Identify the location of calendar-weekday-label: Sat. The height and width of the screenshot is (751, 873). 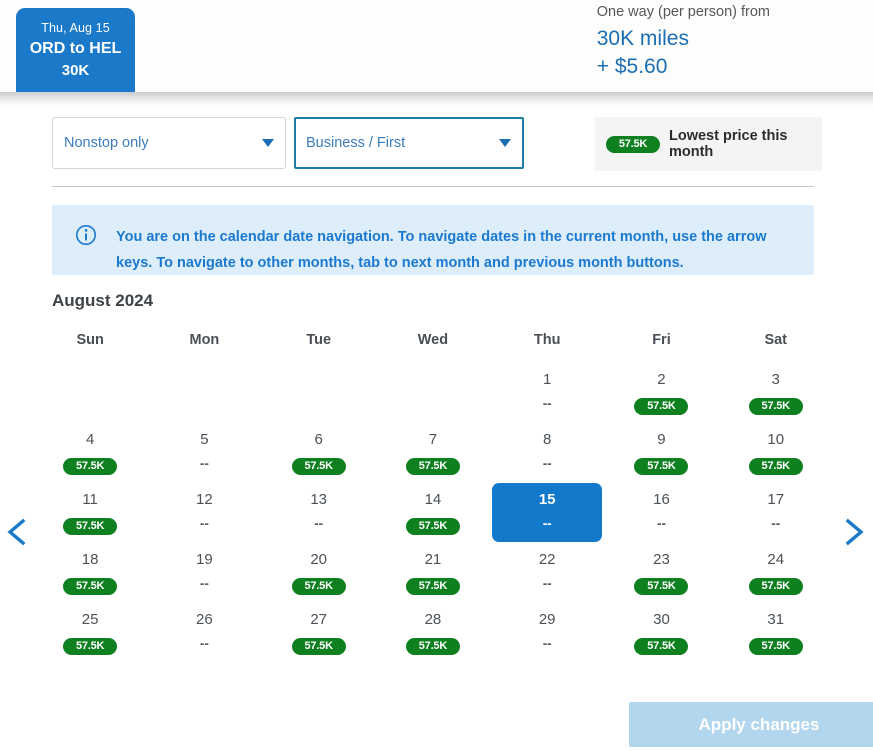
(776, 340).